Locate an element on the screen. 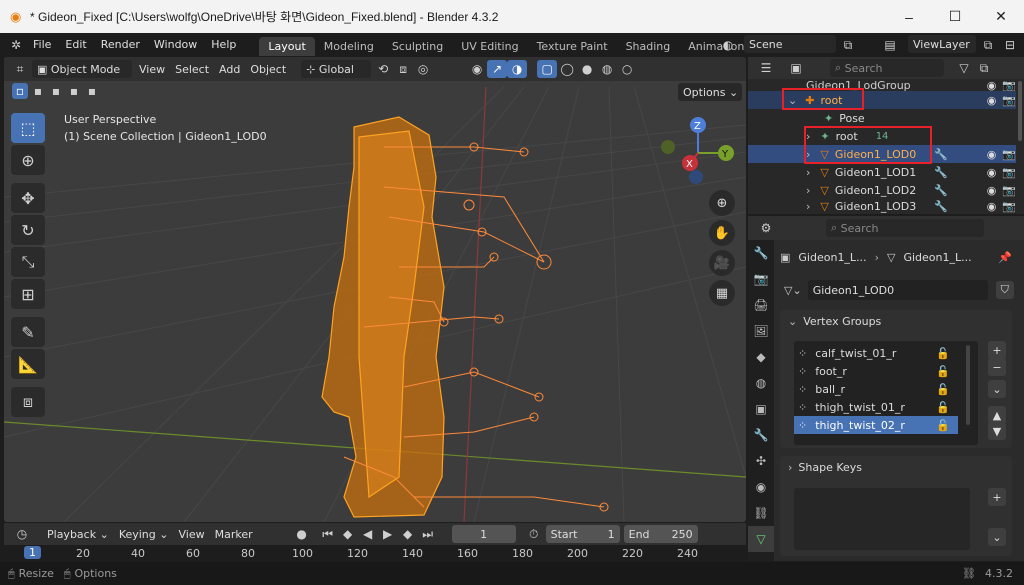  play-reverse-icon: ◀ is located at coordinates (368, 534).